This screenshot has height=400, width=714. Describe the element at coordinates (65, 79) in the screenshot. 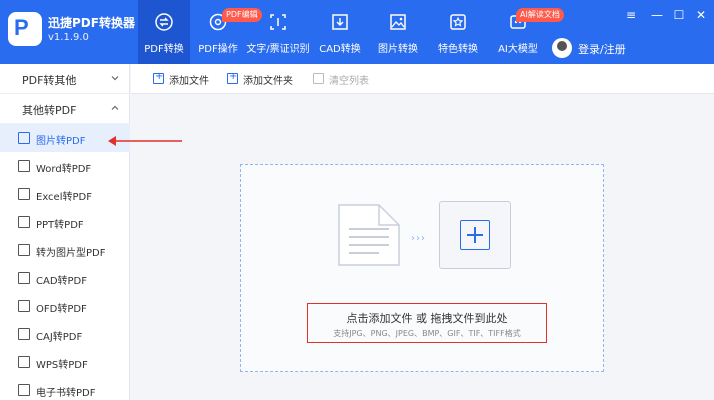

I see `section-pdf-to-other: PDF转其他` at that location.